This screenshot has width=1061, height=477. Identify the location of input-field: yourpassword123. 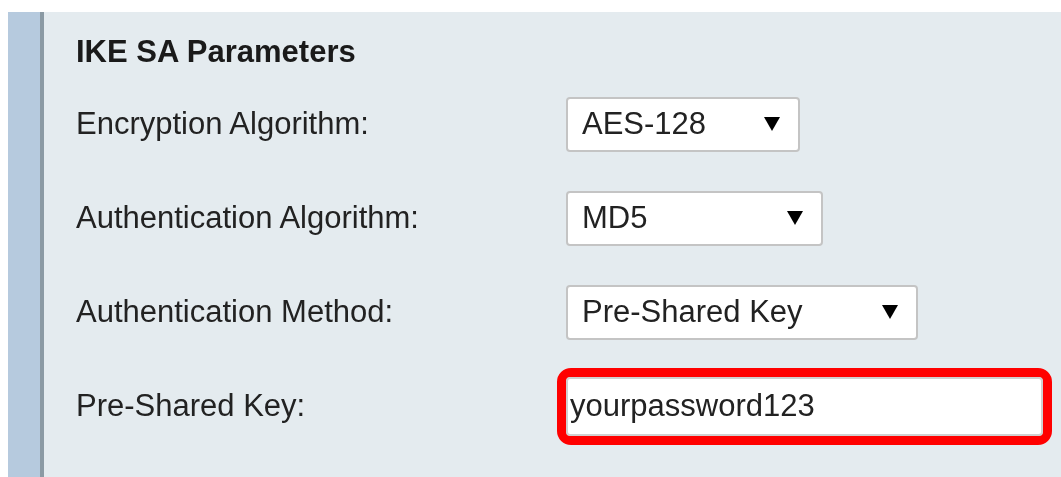
(804, 406).